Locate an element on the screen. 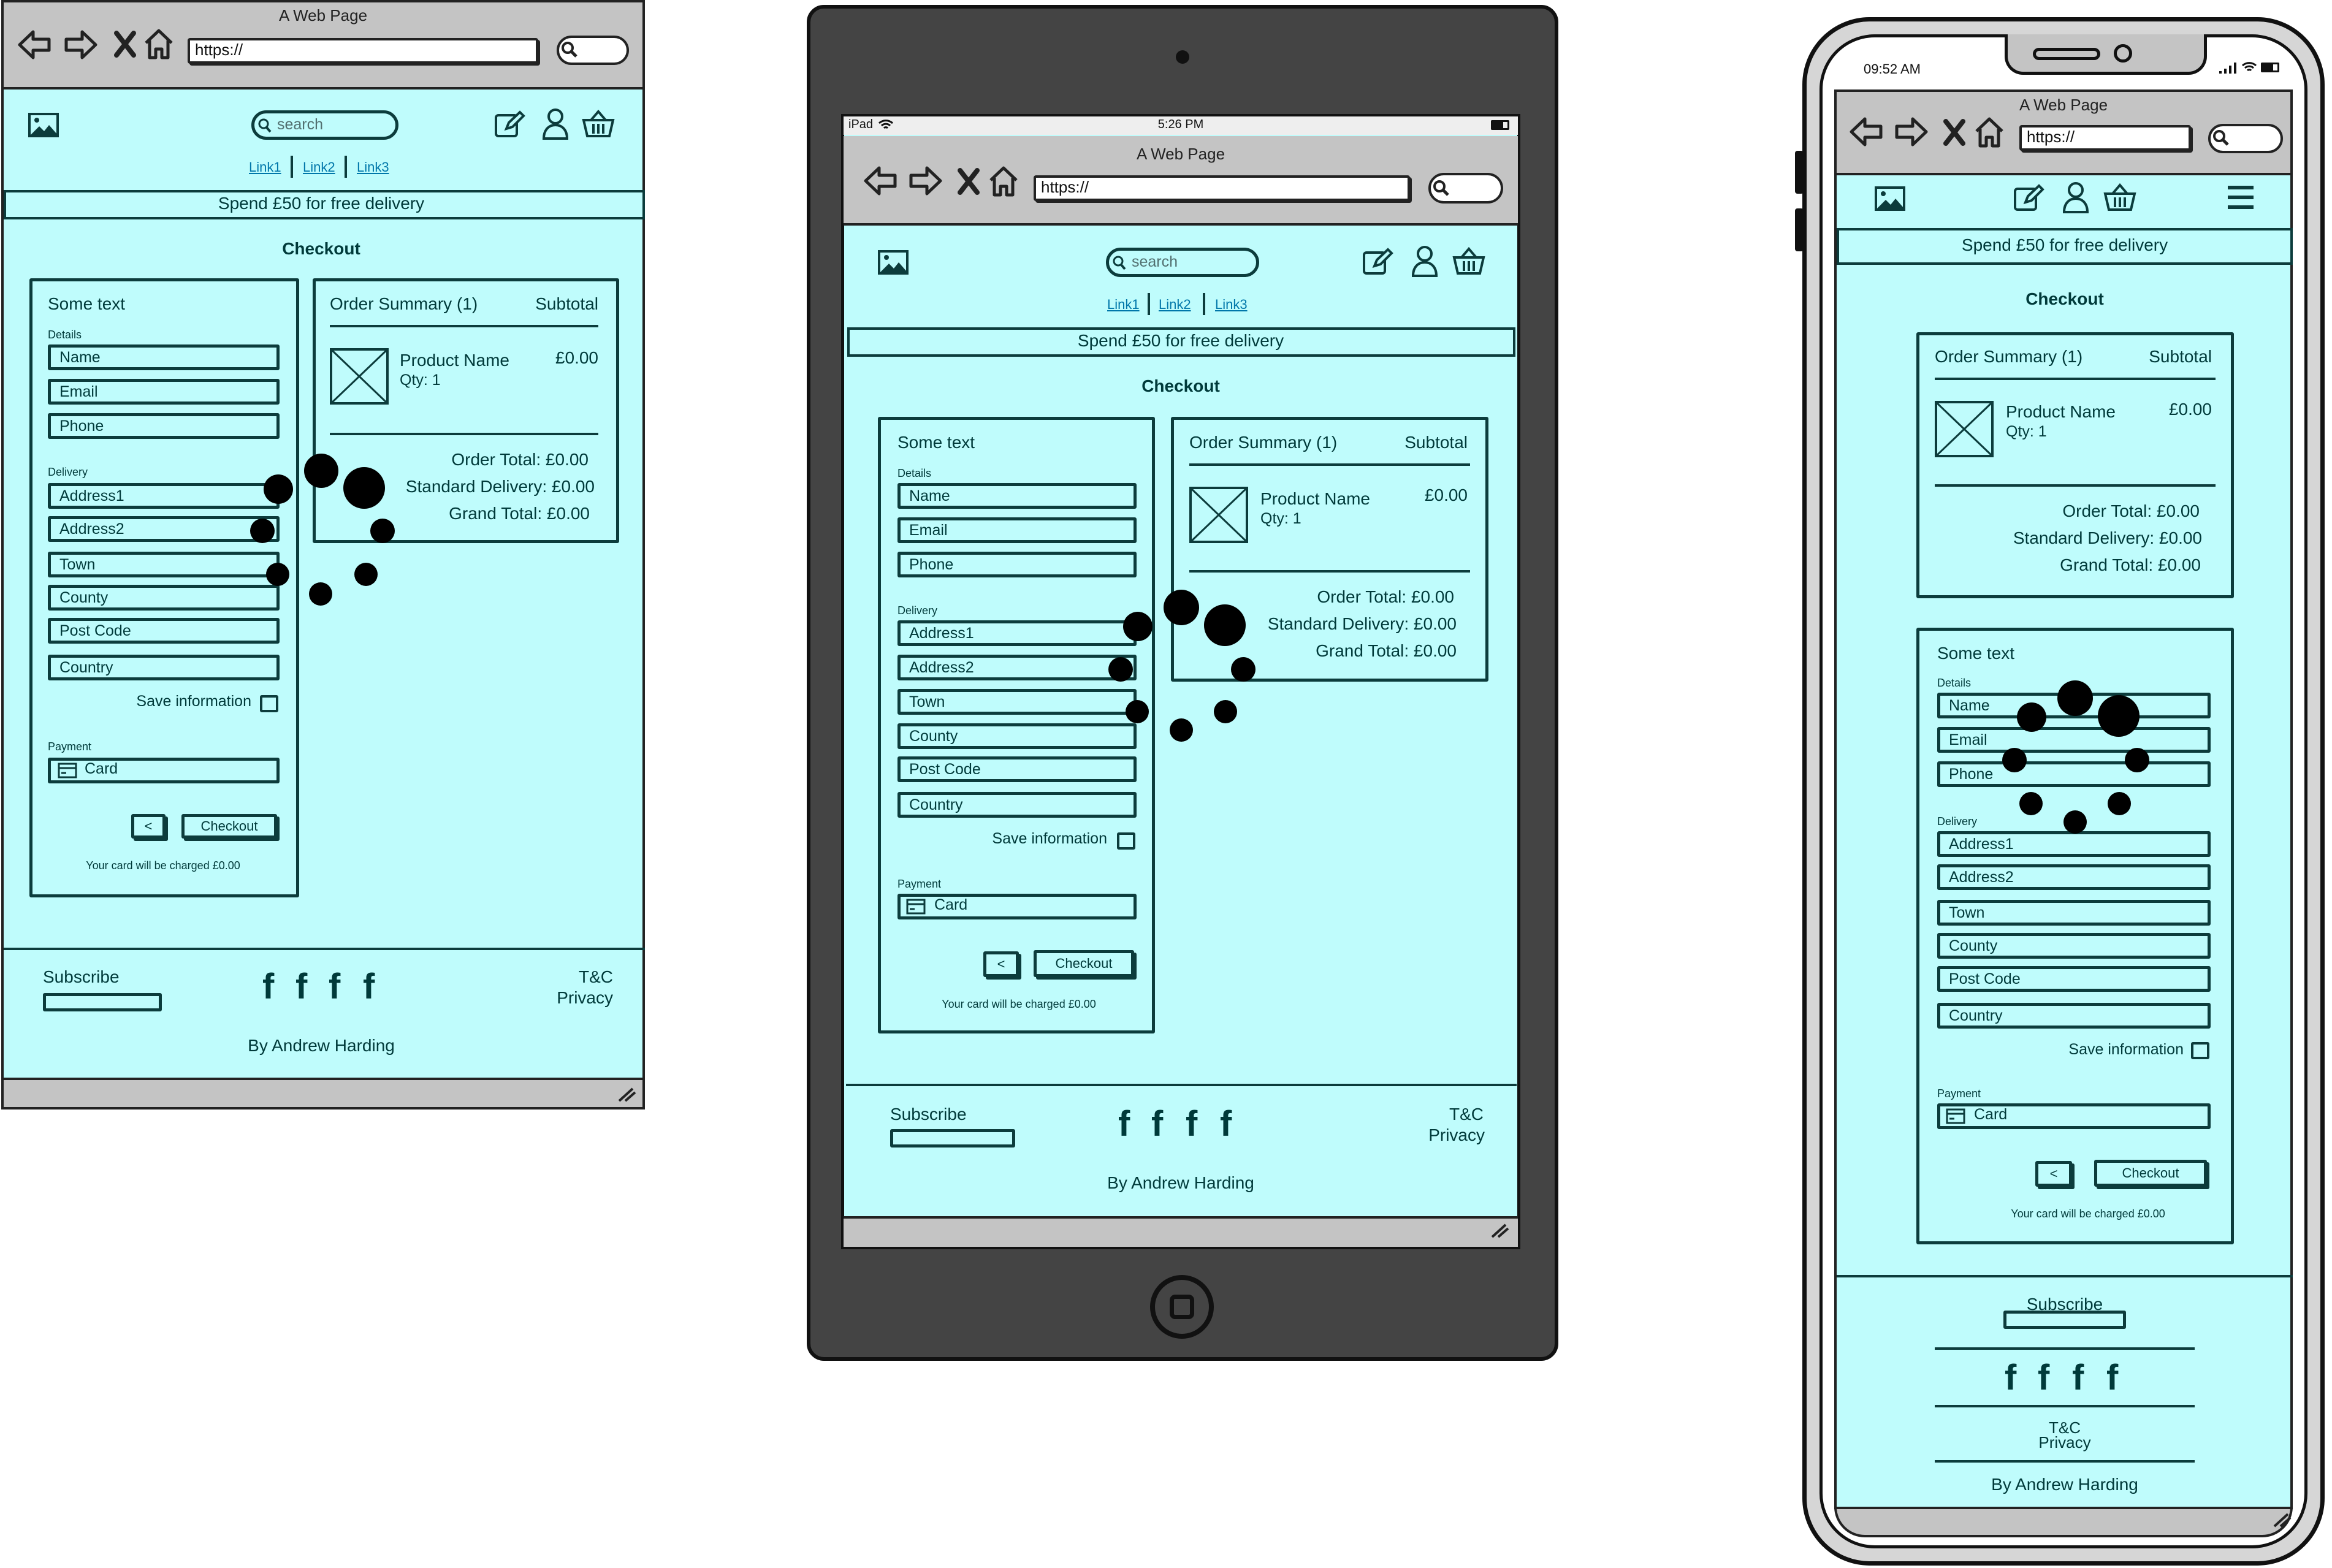 The width and height of the screenshot is (2332, 1568). loading-spinner-dot is located at coordinates (2119, 804).